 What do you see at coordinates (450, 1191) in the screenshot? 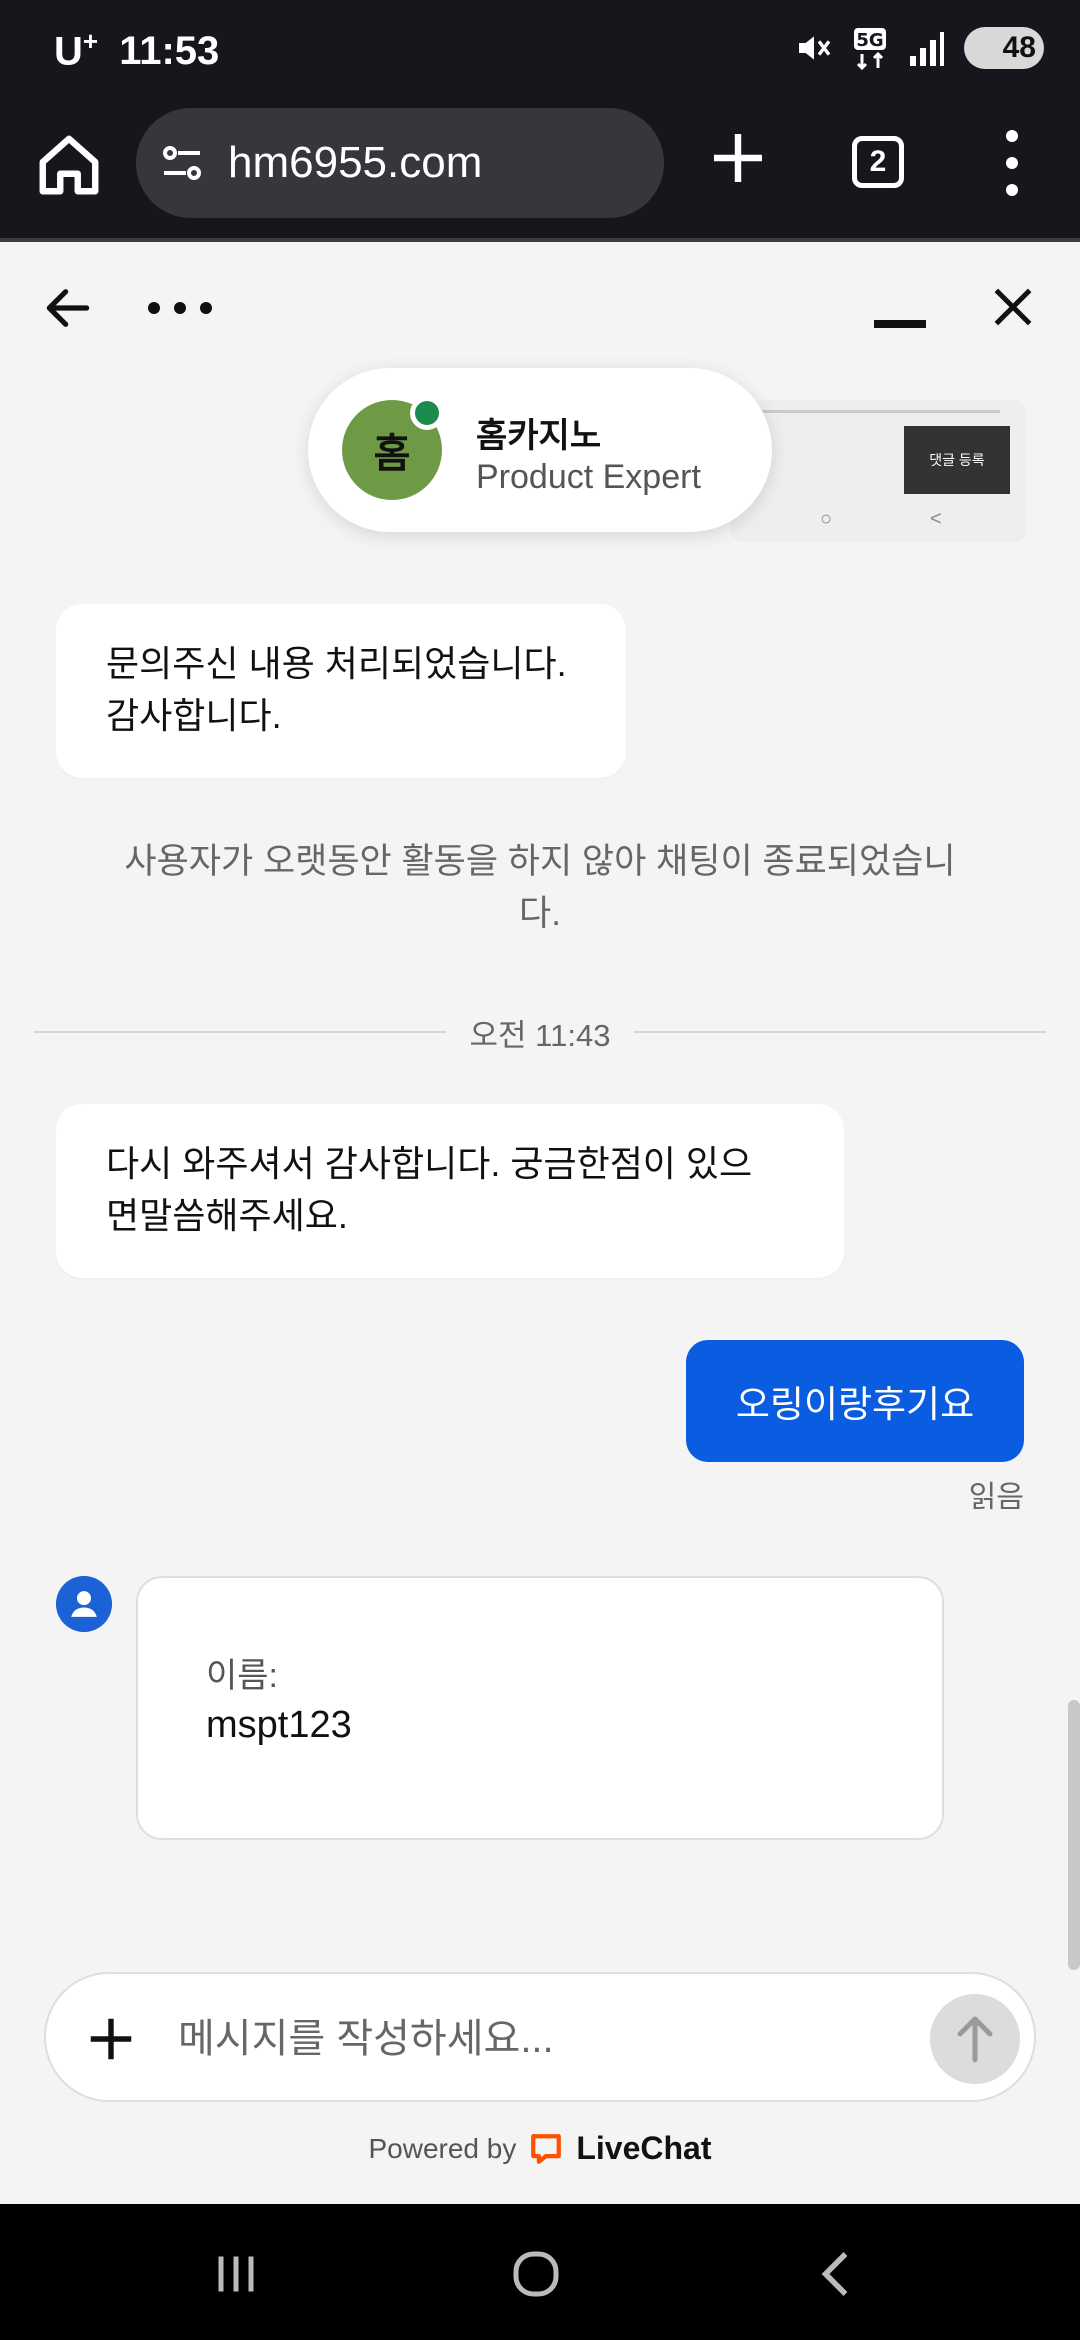
I see `agent-message: 다시 와주셔서 감사합니다. 궁금한점이 있으 면말씀해주세요.` at bounding box center [450, 1191].